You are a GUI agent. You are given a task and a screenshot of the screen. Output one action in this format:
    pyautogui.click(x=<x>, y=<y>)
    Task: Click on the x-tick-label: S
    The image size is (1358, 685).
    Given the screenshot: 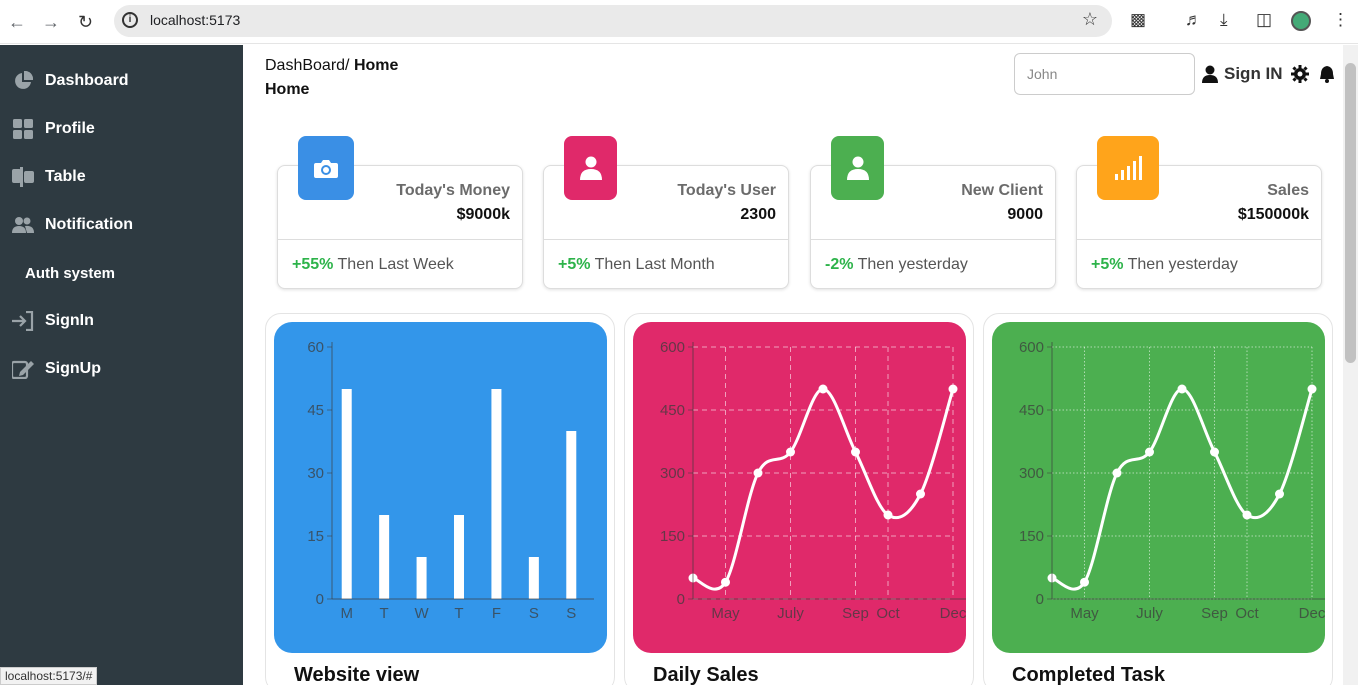 What is the action you would take?
    pyautogui.click(x=534, y=613)
    